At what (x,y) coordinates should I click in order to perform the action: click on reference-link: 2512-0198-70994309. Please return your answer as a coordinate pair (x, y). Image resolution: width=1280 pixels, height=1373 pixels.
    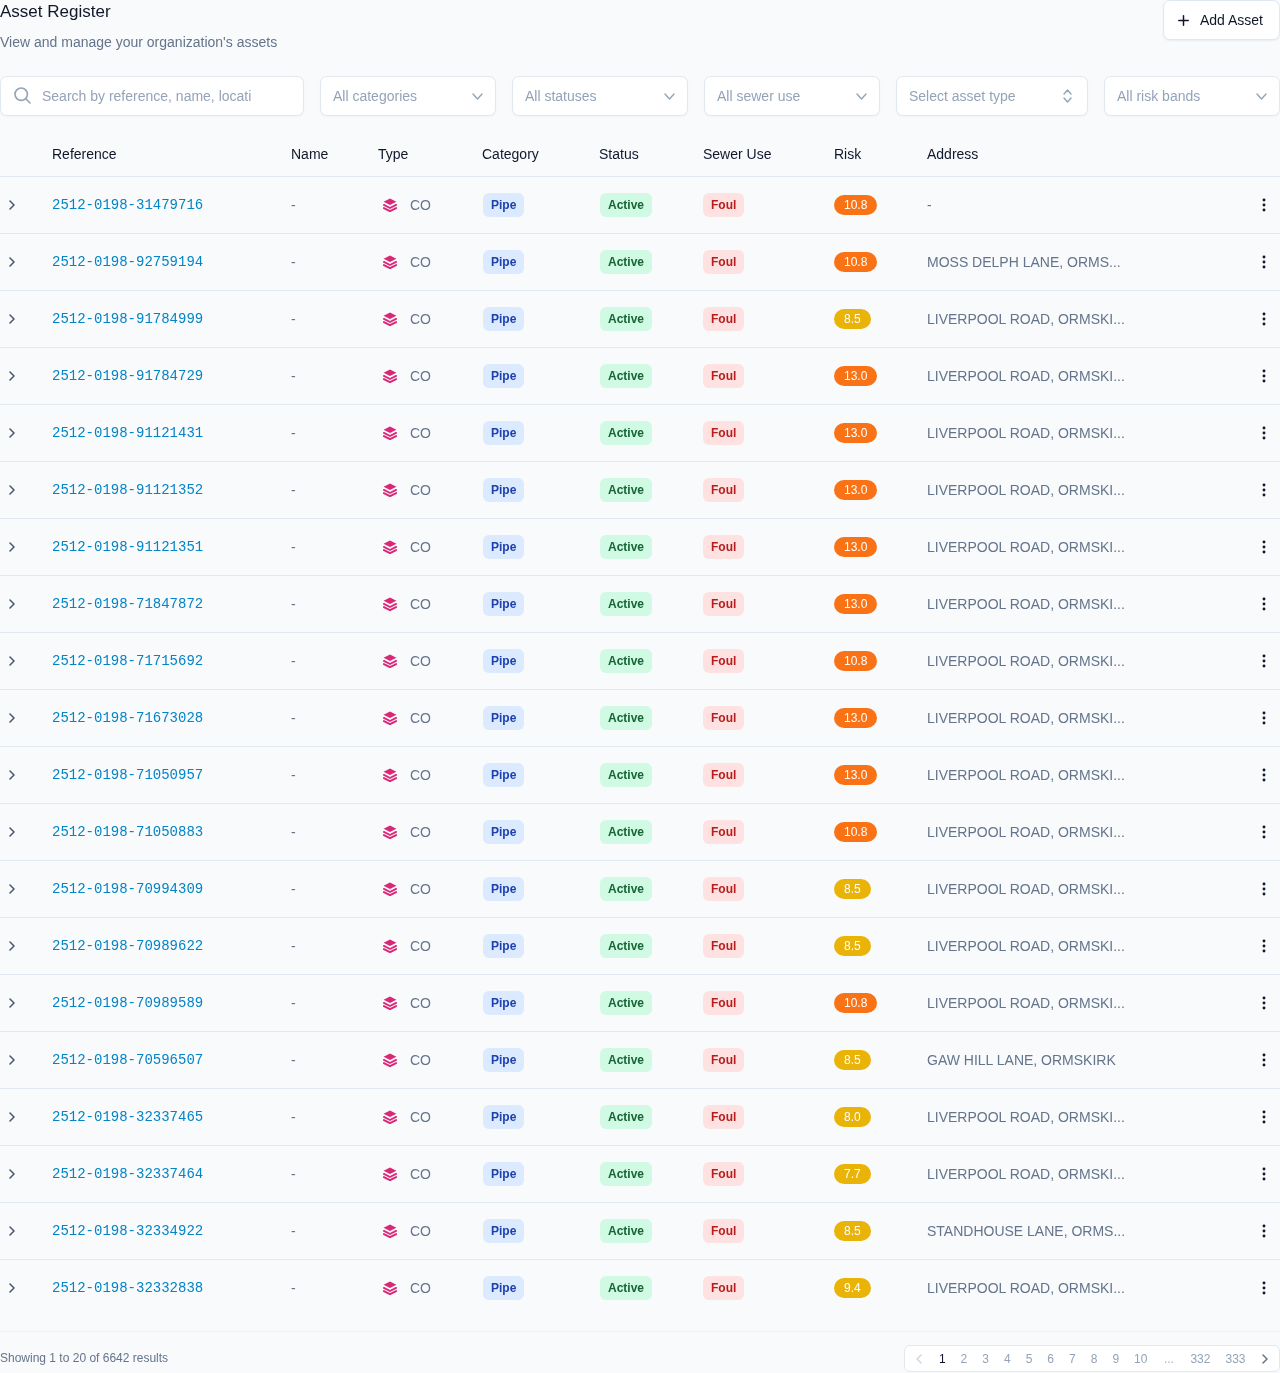
    Looking at the image, I should click on (128, 889).